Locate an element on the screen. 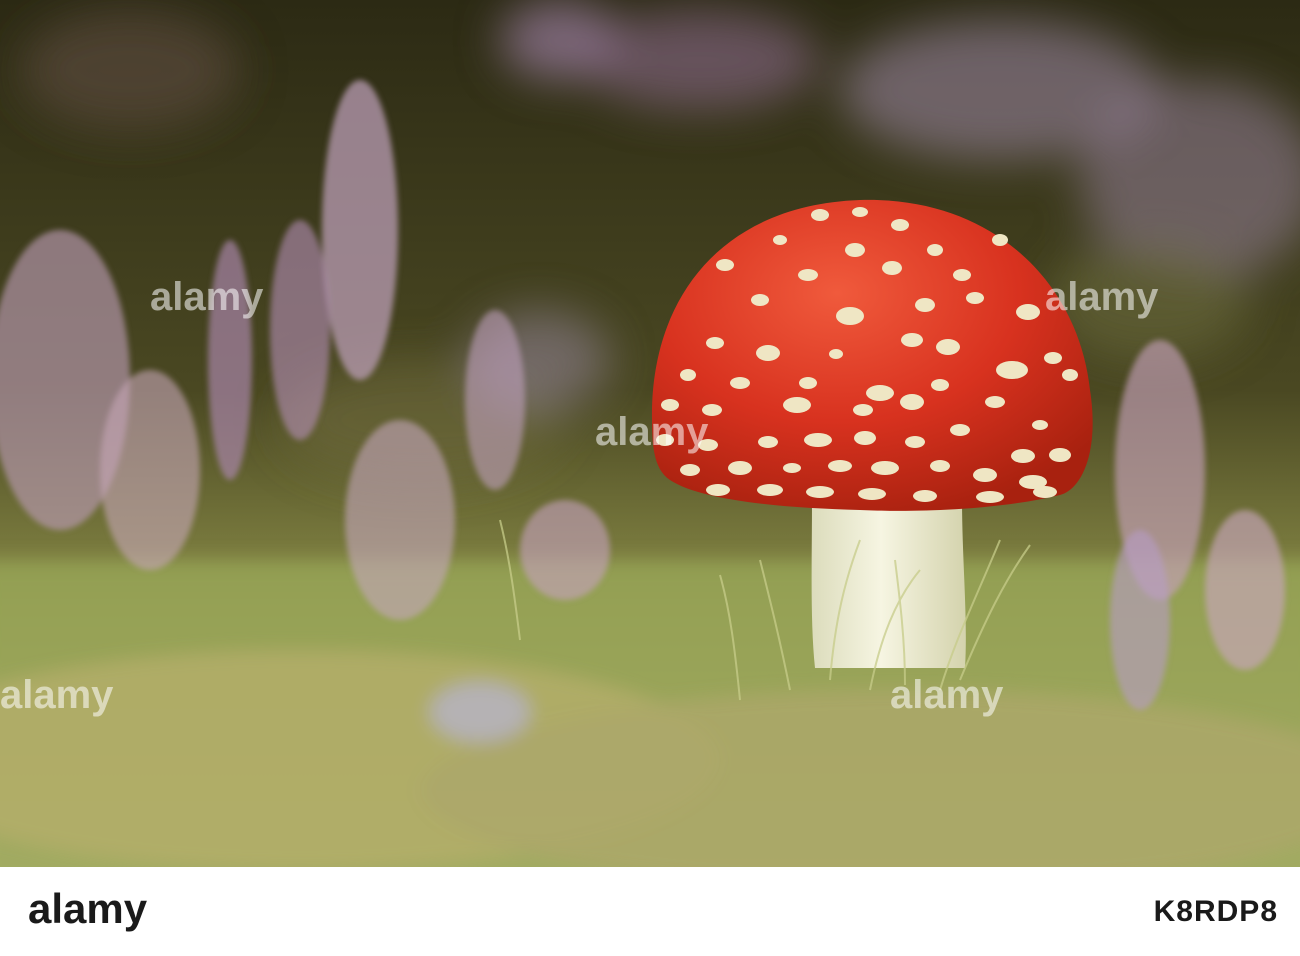 The image size is (1300, 956). alamy-logo: alamy is located at coordinates (108, 912).